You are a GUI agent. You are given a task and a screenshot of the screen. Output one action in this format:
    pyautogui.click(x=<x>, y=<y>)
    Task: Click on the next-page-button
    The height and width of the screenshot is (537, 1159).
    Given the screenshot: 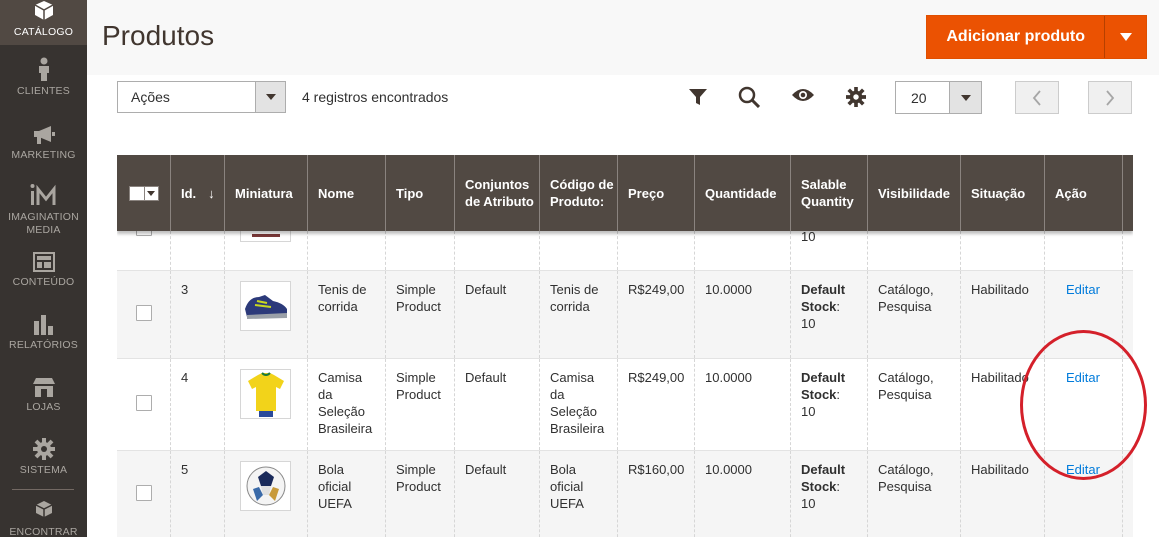 What is the action you would take?
    pyautogui.click(x=1110, y=97)
    